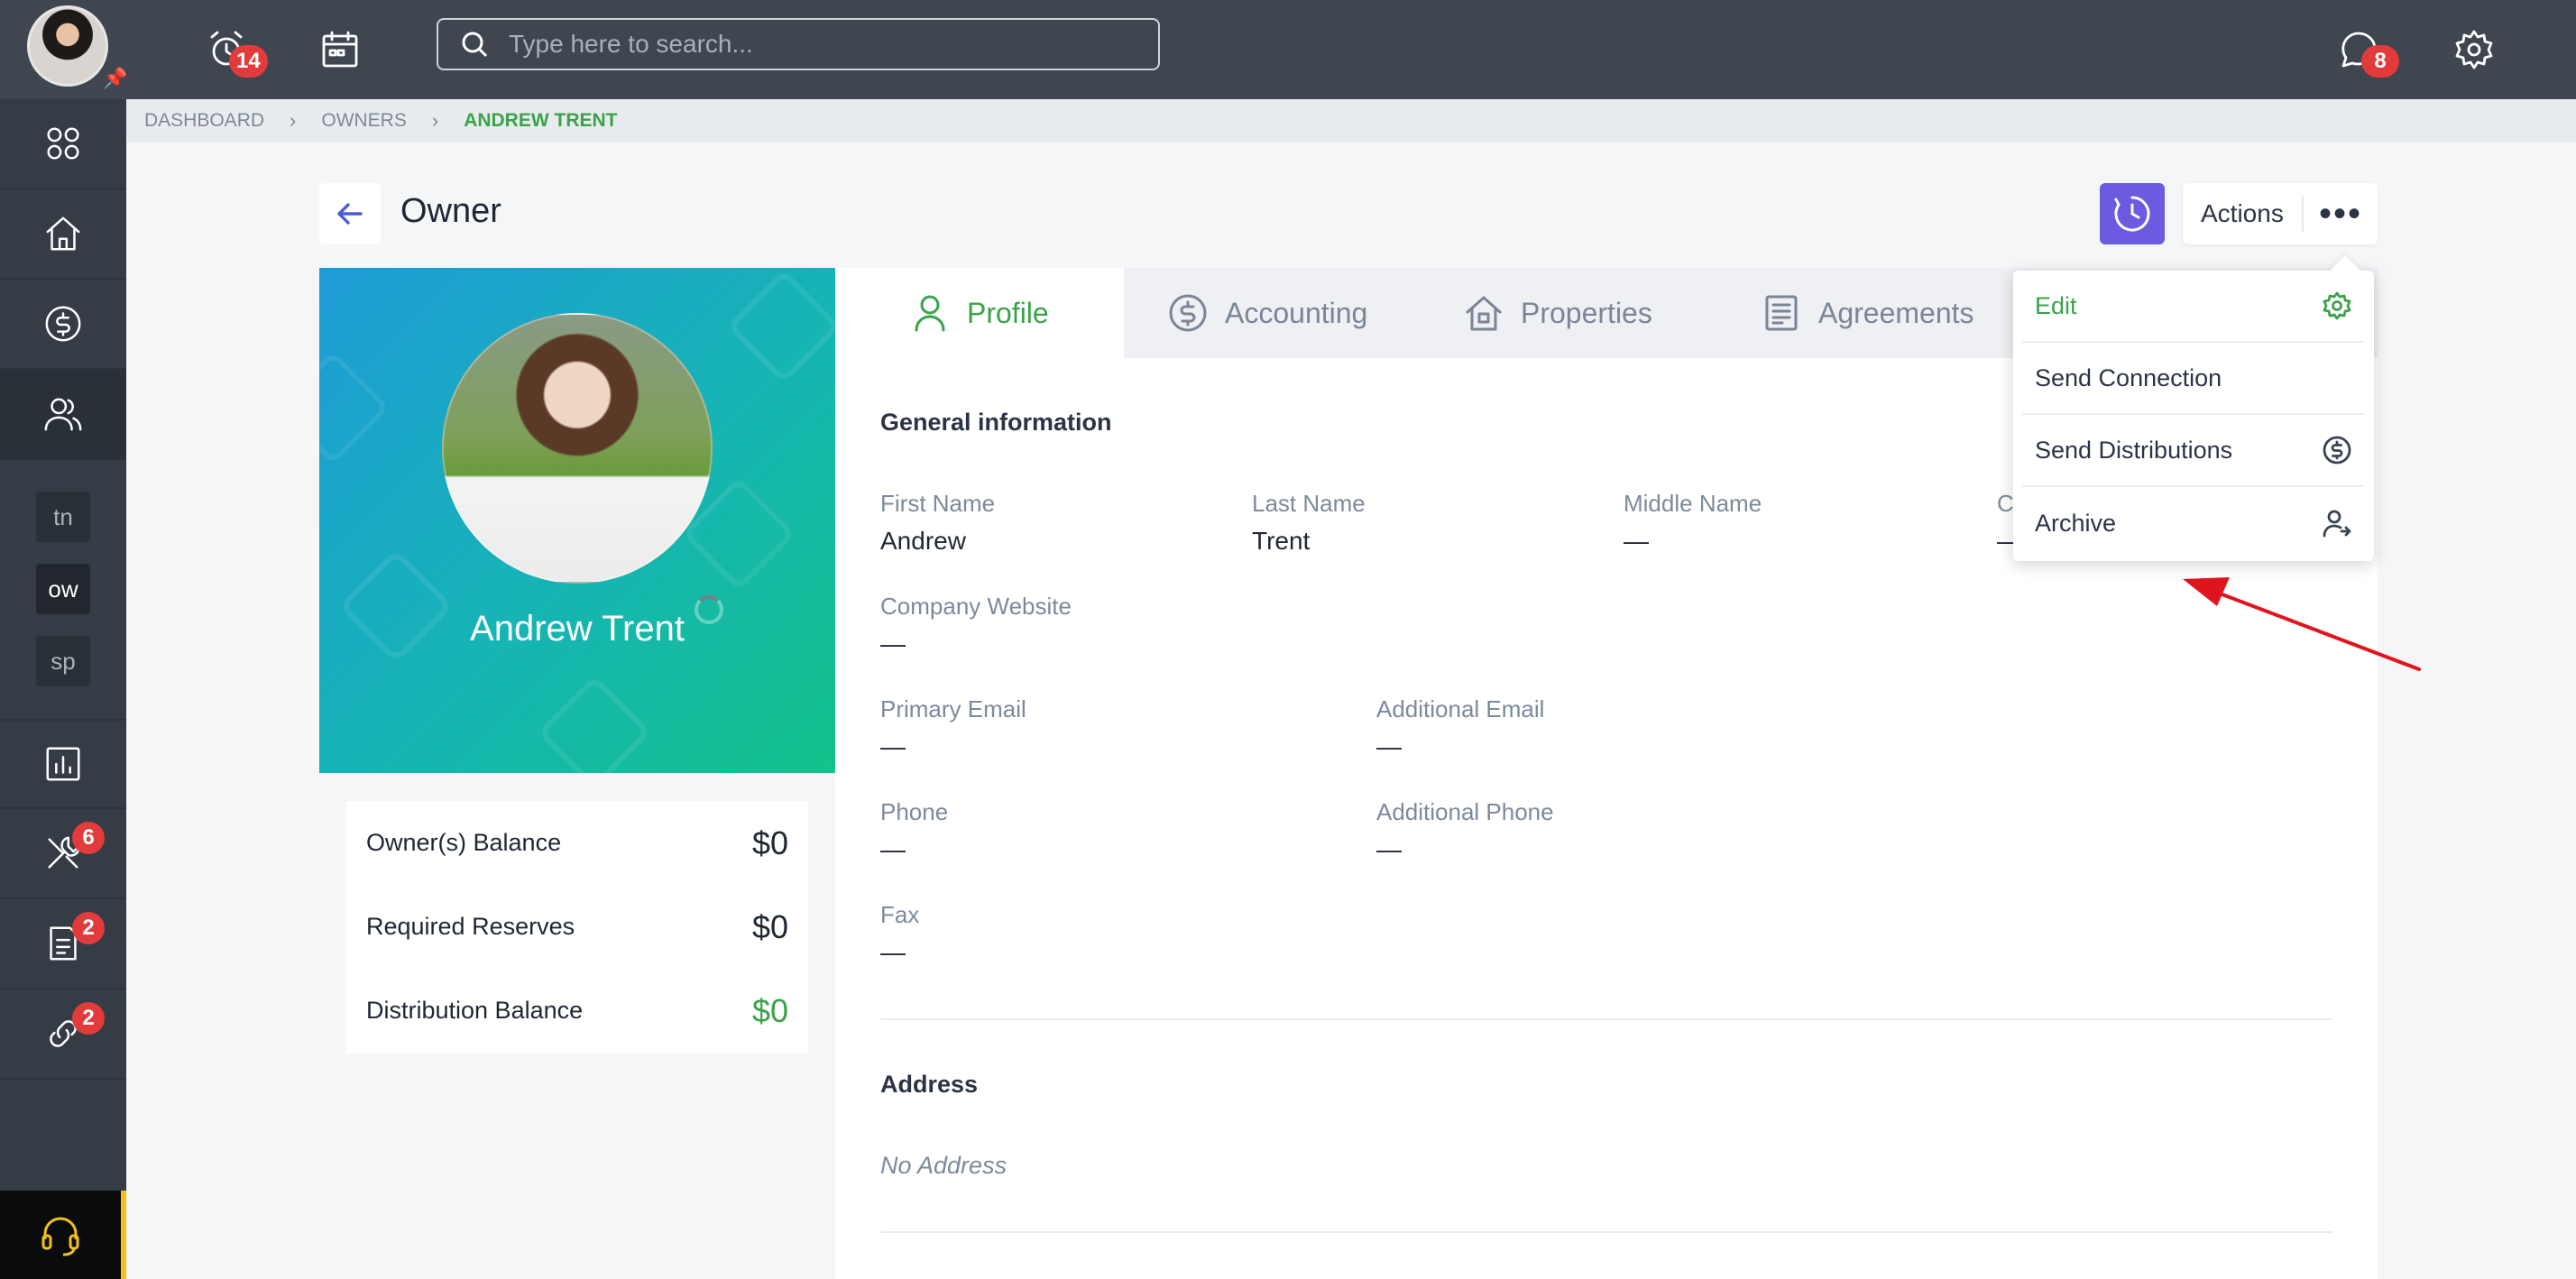 The height and width of the screenshot is (1279, 2576). I want to click on balance-row: Owner(s) Balance $0, so click(577, 843).